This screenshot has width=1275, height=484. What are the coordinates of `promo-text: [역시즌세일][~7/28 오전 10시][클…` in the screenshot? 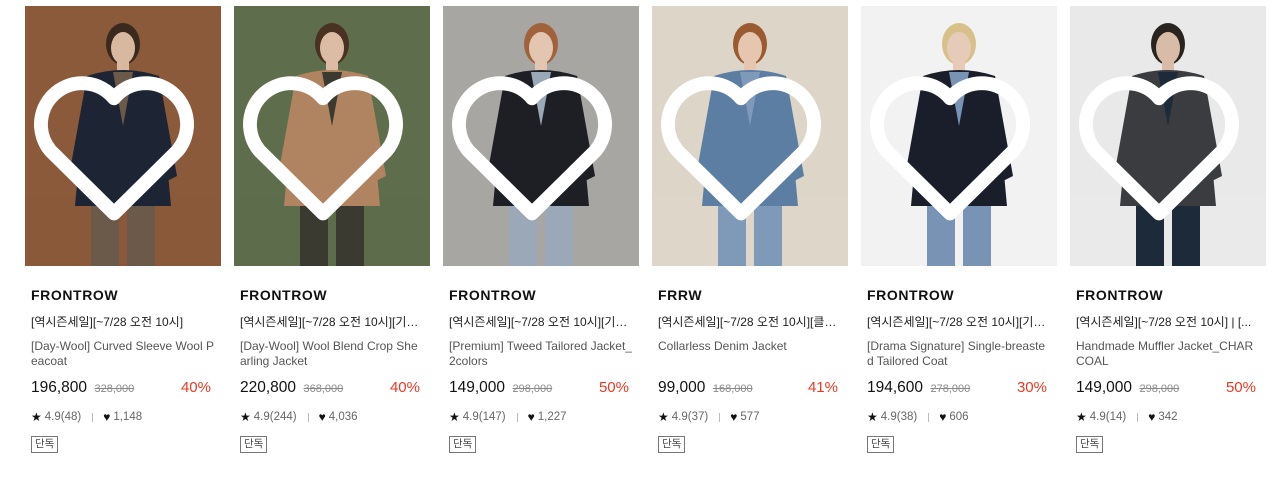 It's located at (747, 322).